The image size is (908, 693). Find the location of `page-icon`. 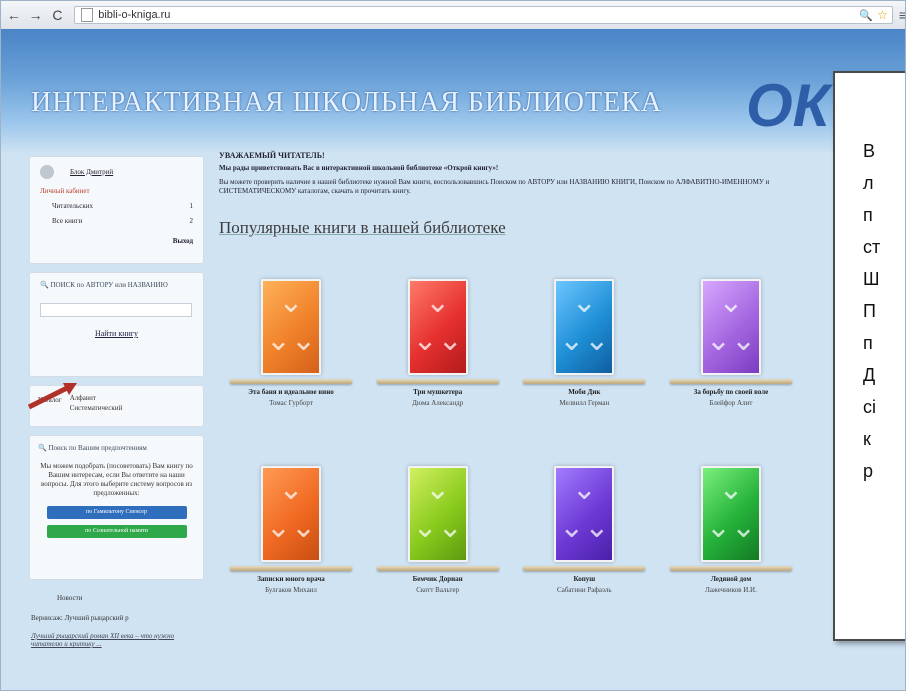

page-icon is located at coordinates (87, 15).